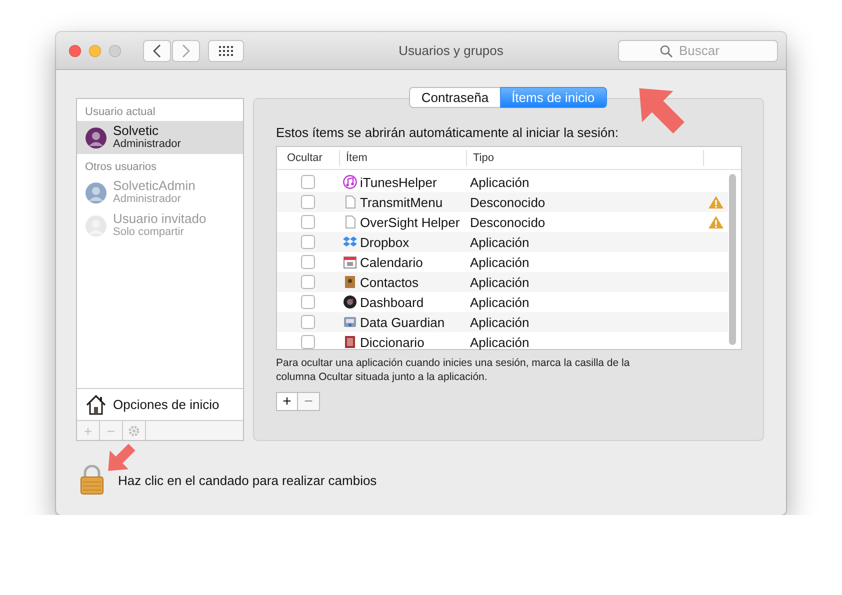 The width and height of the screenshot is (842, 595). Describe the element at coordinates (350, 262) in the screenshot. I see `calendar-icon` at that location.